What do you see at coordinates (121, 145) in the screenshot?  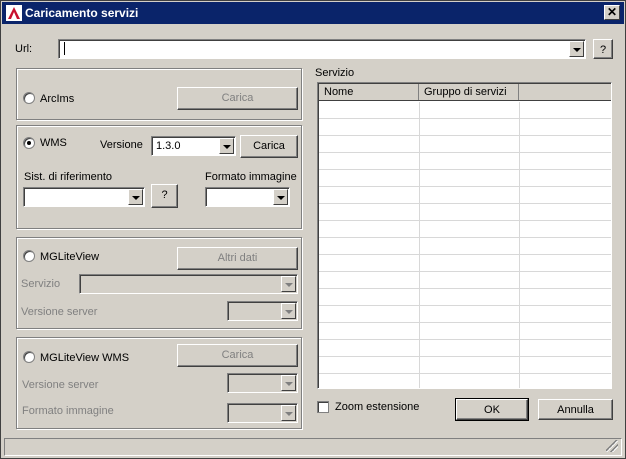 I see `wms-version-label: Versione` at bounding box center [121, 145].